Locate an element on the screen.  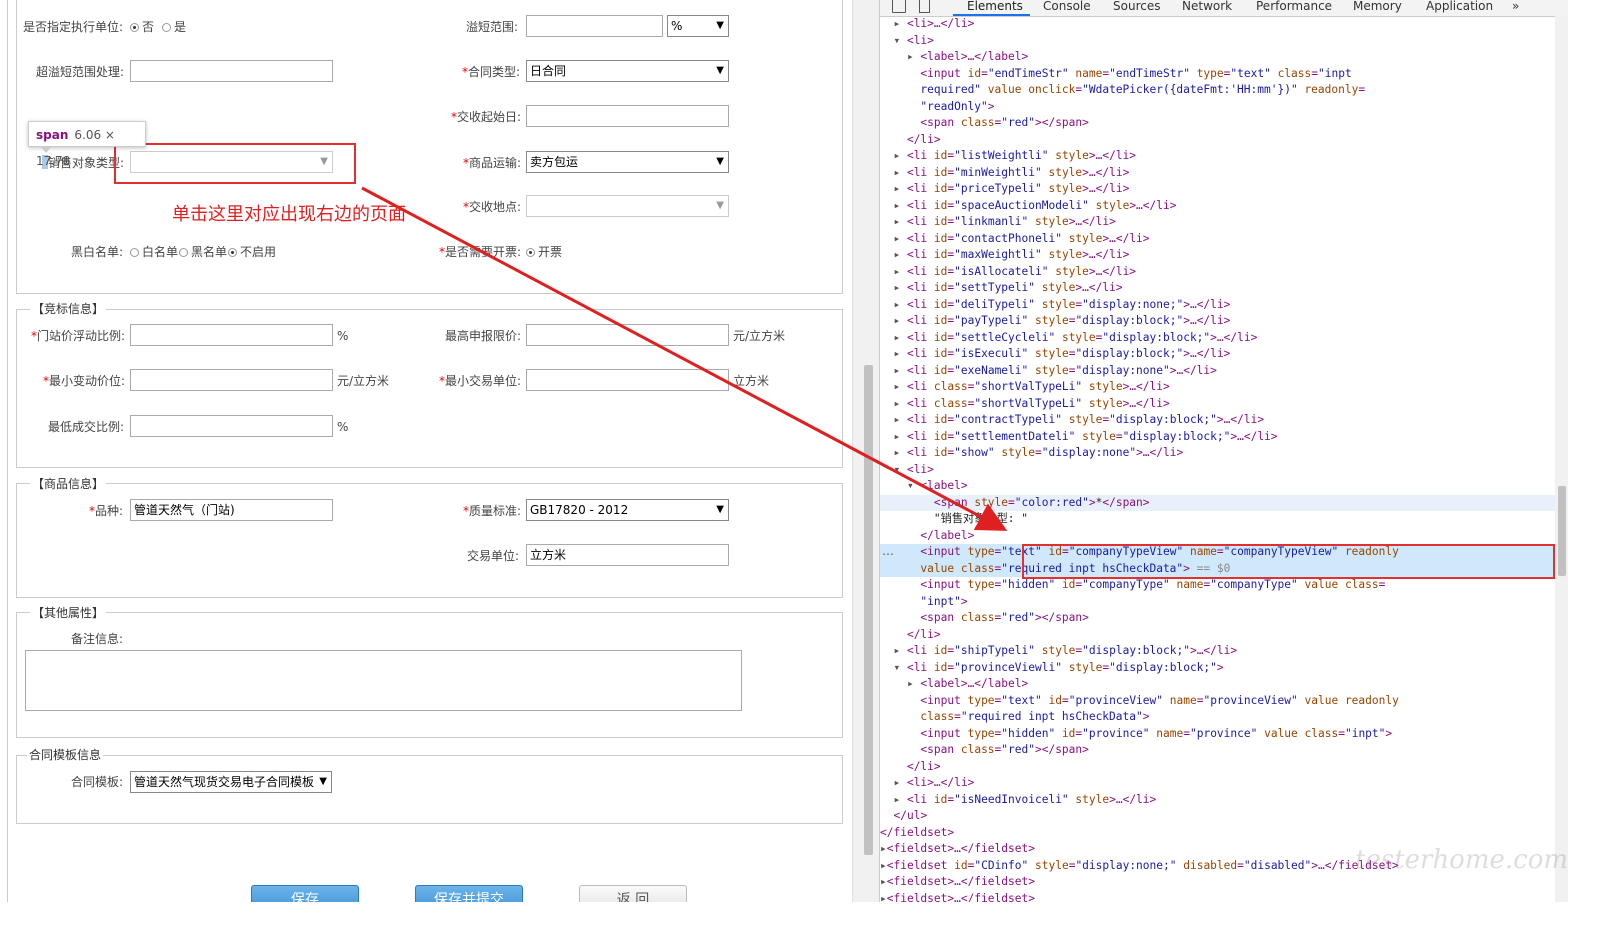
min-trade-label: *最小交易单位: is located at coordinates (480, 381).